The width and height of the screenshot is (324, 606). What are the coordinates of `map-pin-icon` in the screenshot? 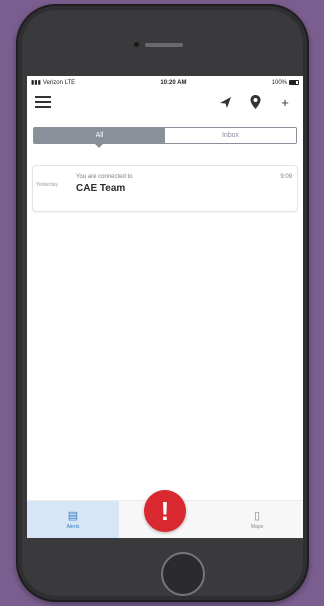 It's located at (255, 102).